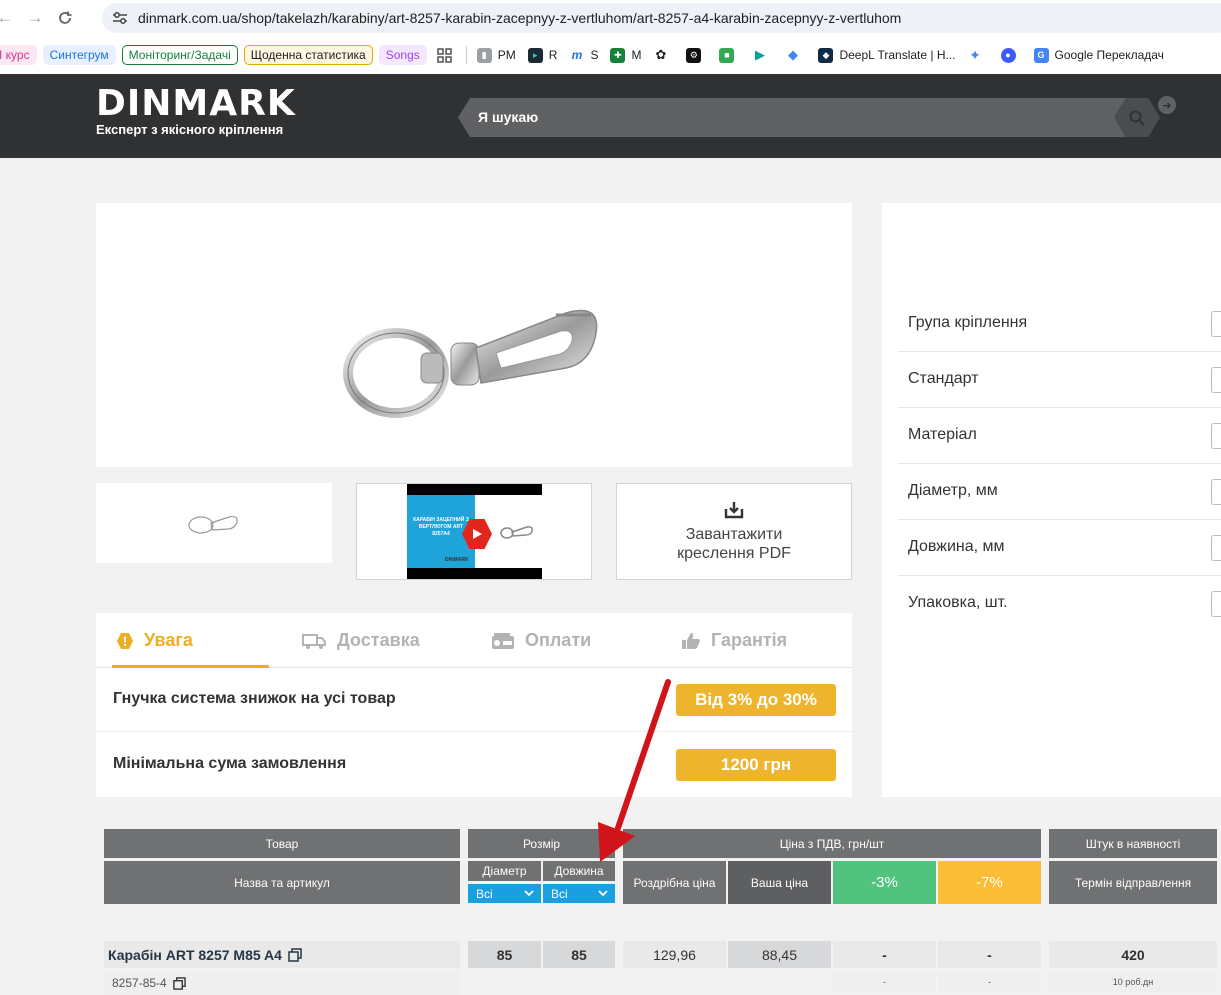 The height and width of the screenshot is (995, 1221). What do you see at coordinates (579, 871) in the screenshot?
I see `col-header-length: Довжина` at bounding box center [579, 871].